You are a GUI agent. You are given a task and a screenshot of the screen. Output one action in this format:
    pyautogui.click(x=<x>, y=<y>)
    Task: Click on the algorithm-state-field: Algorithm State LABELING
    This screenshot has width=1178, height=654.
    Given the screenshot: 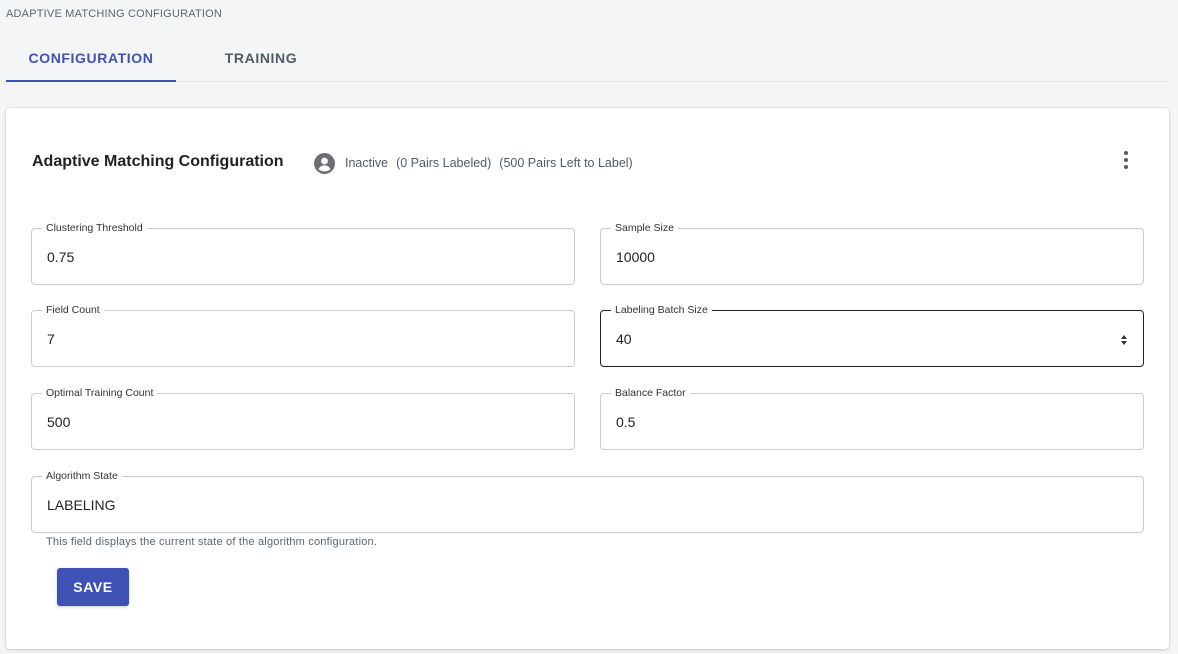 What is the action you would take?
    pyautogui.click(x=587, y=501)
    